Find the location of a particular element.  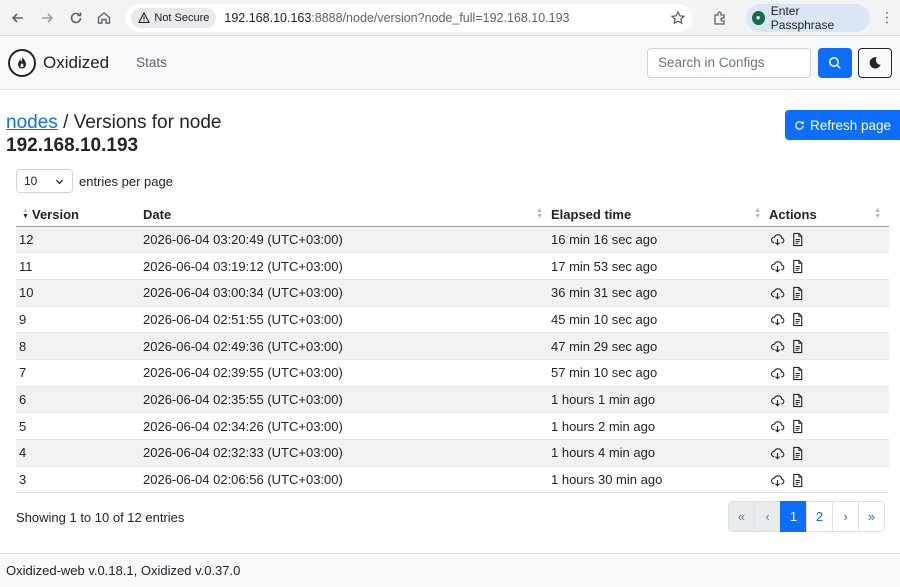

nav-stats-link: Stats is located at coordinates (151, 62).